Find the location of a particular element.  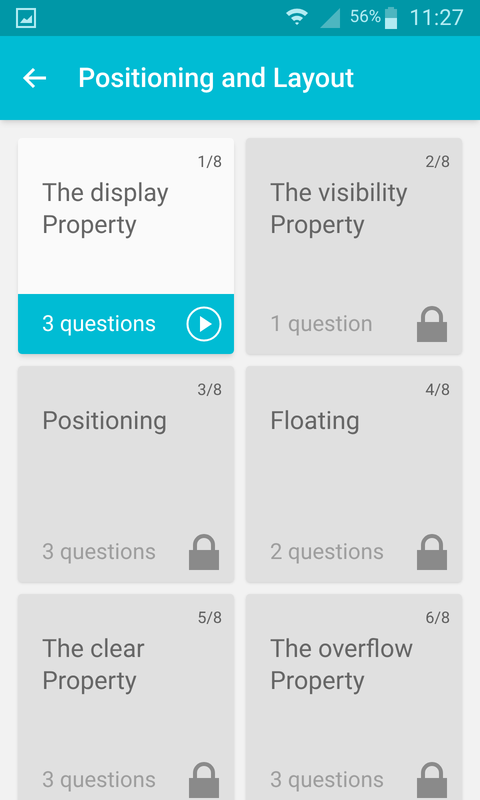

lesson-title: Floating is located at coordinates (315, 422).